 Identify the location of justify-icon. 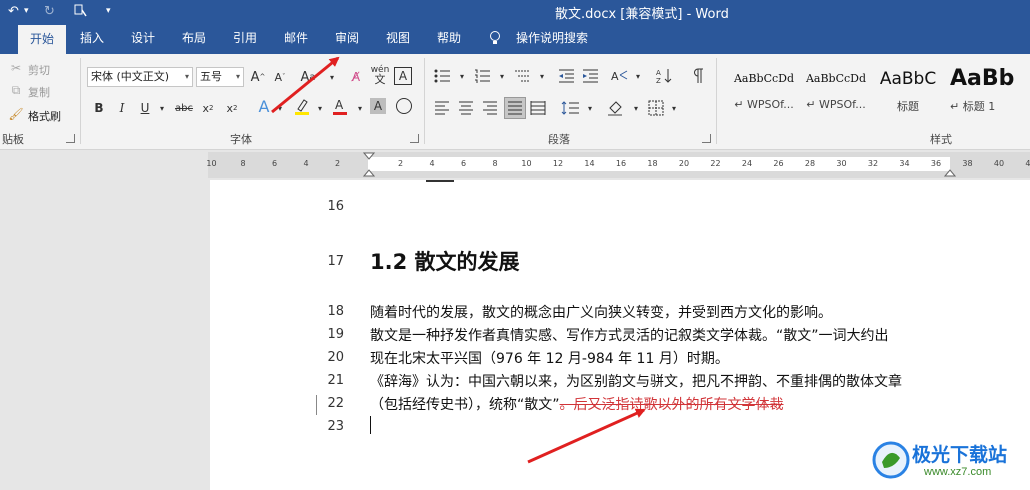
(515, 108).